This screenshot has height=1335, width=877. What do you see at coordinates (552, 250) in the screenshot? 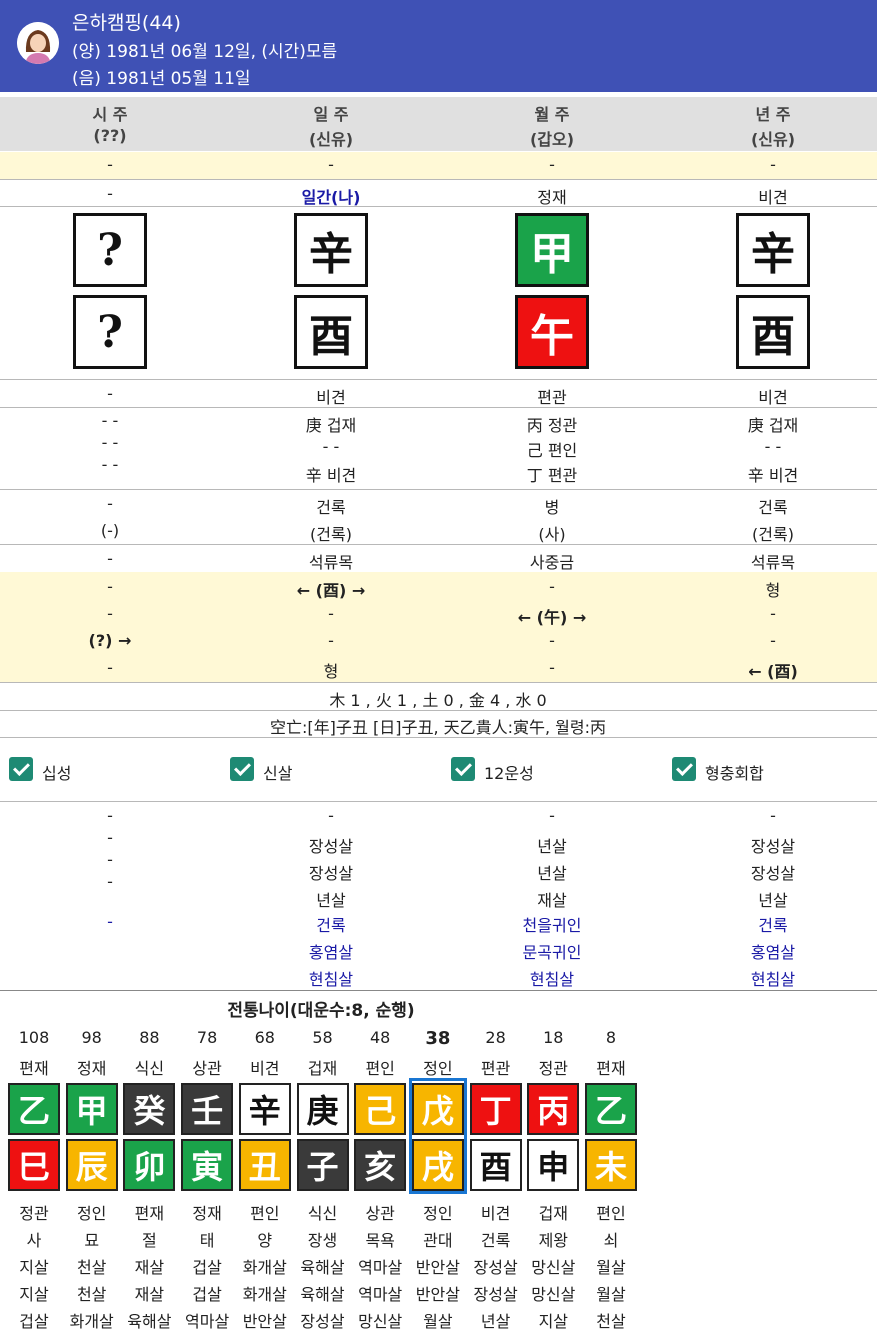
I see `stems-char: 甲` at bounding box center [552, 250].